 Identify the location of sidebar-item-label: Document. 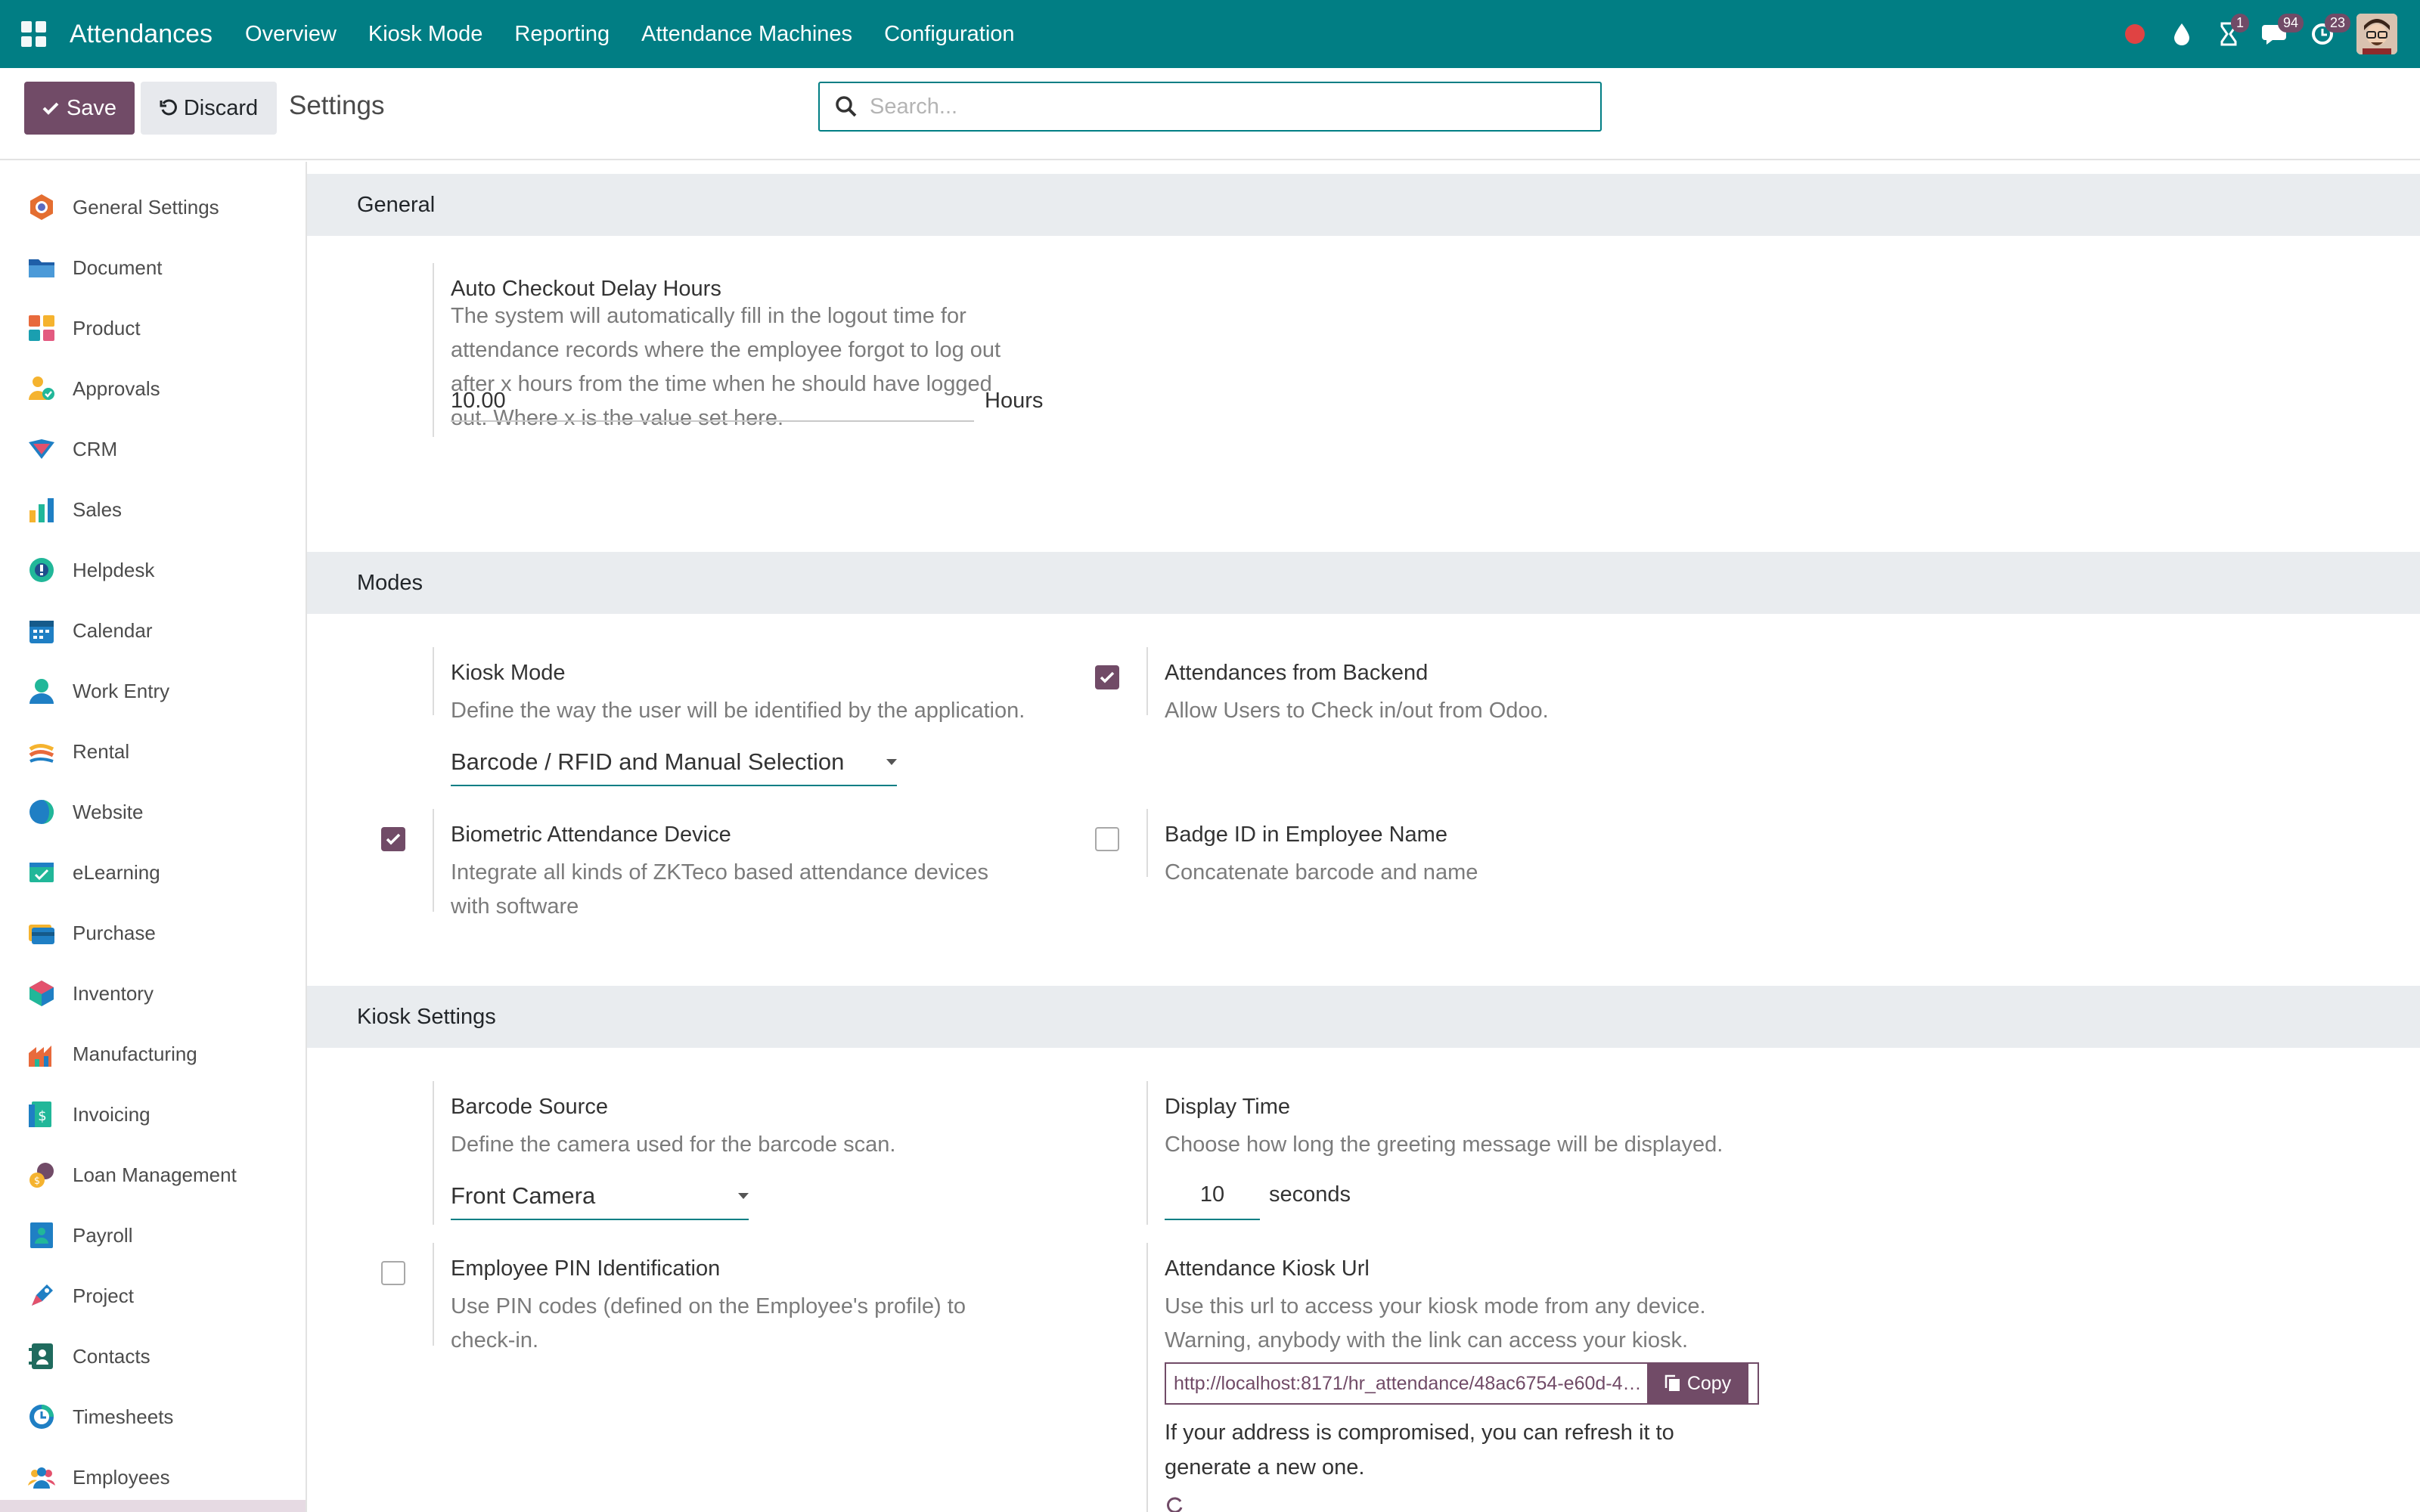
(118, 267).